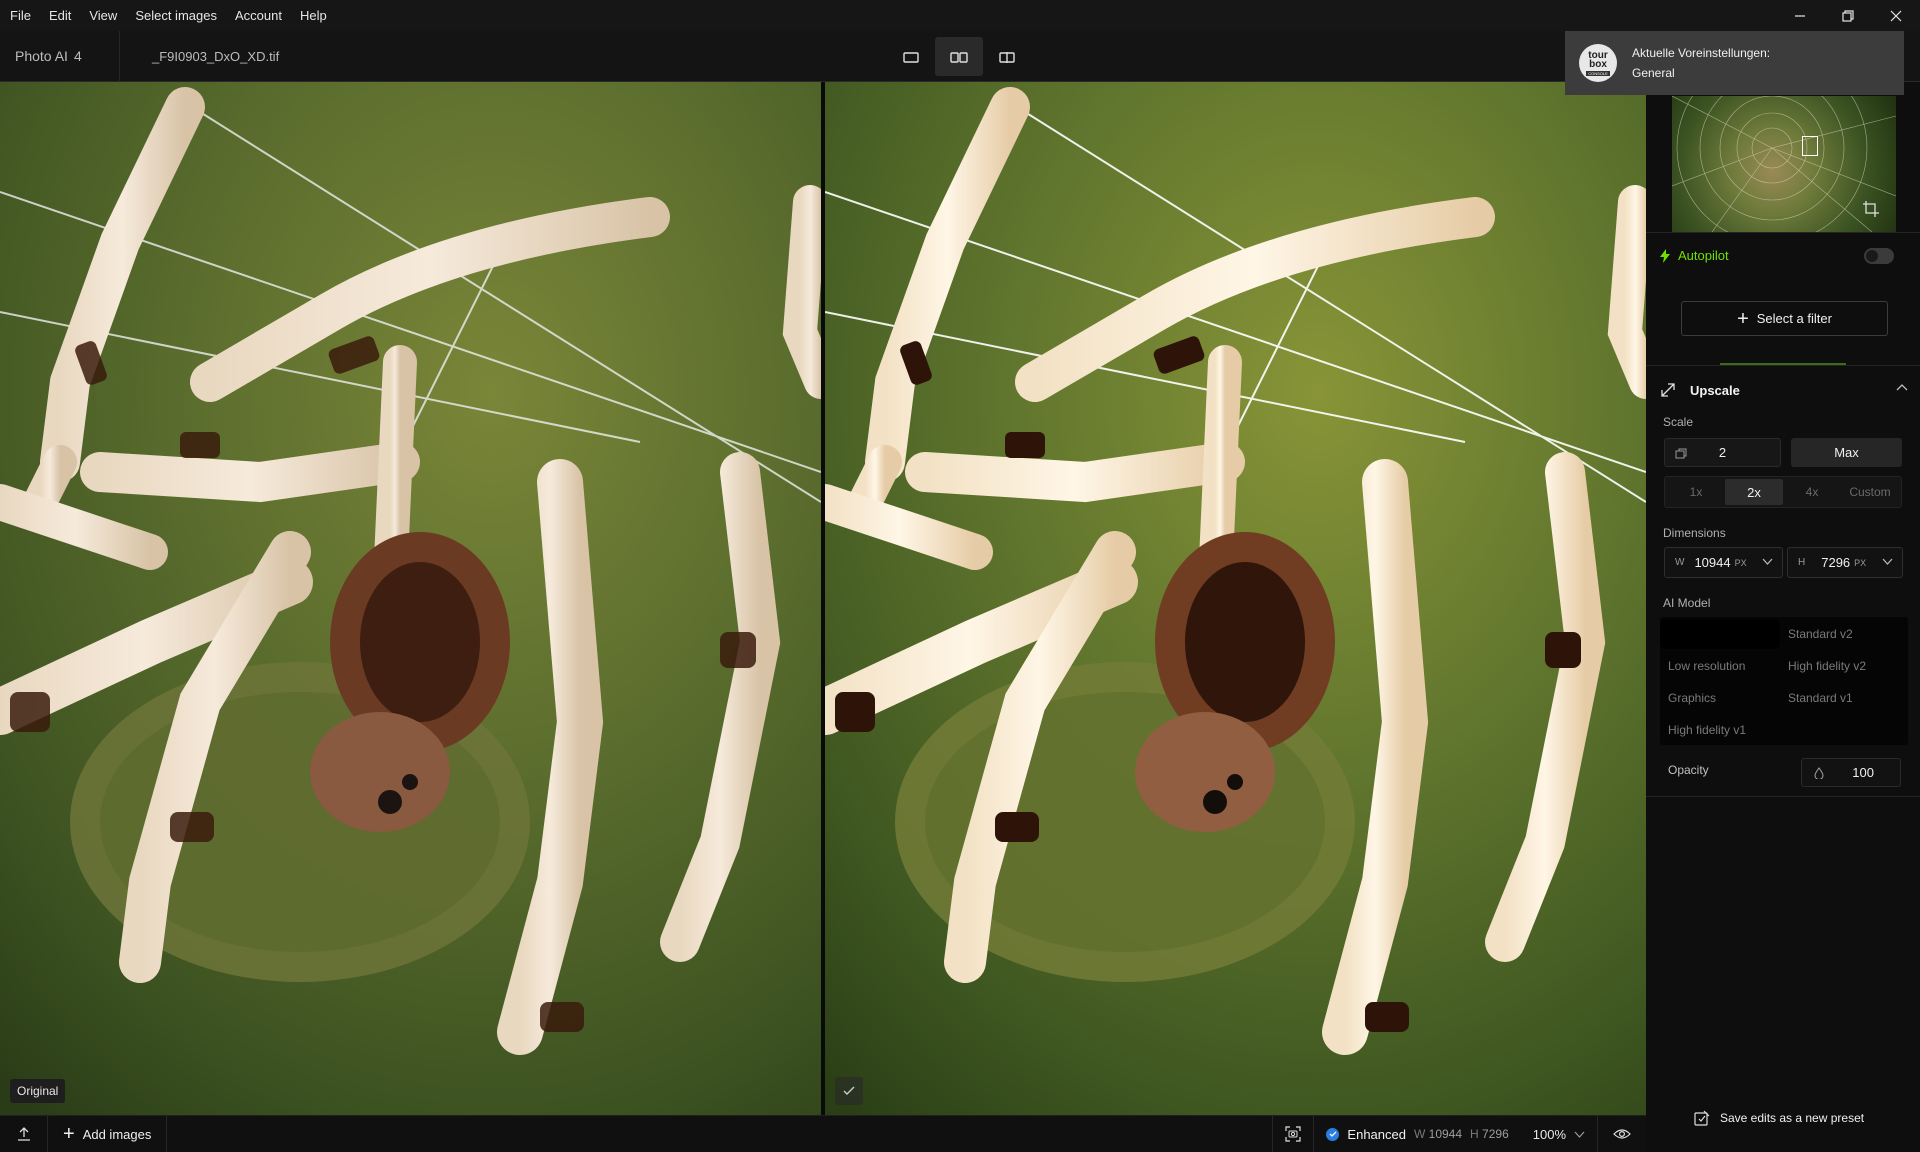 The height and width of the screenshot is (1152, 1920). What do you see at coordinates (1598, 73) in the screenshot?
I see `logo-subtext: CONSOLE` at bounding box center [1598, 73].